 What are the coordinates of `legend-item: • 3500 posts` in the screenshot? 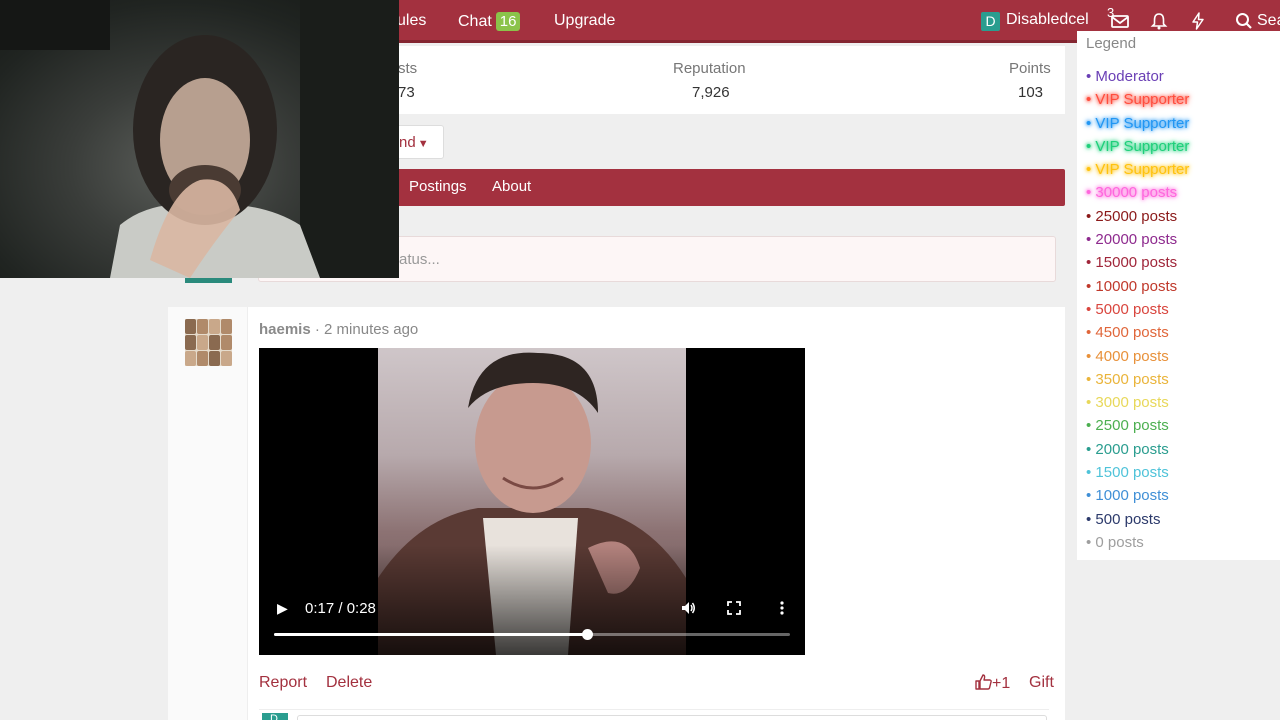 It's located at (1137, 382).